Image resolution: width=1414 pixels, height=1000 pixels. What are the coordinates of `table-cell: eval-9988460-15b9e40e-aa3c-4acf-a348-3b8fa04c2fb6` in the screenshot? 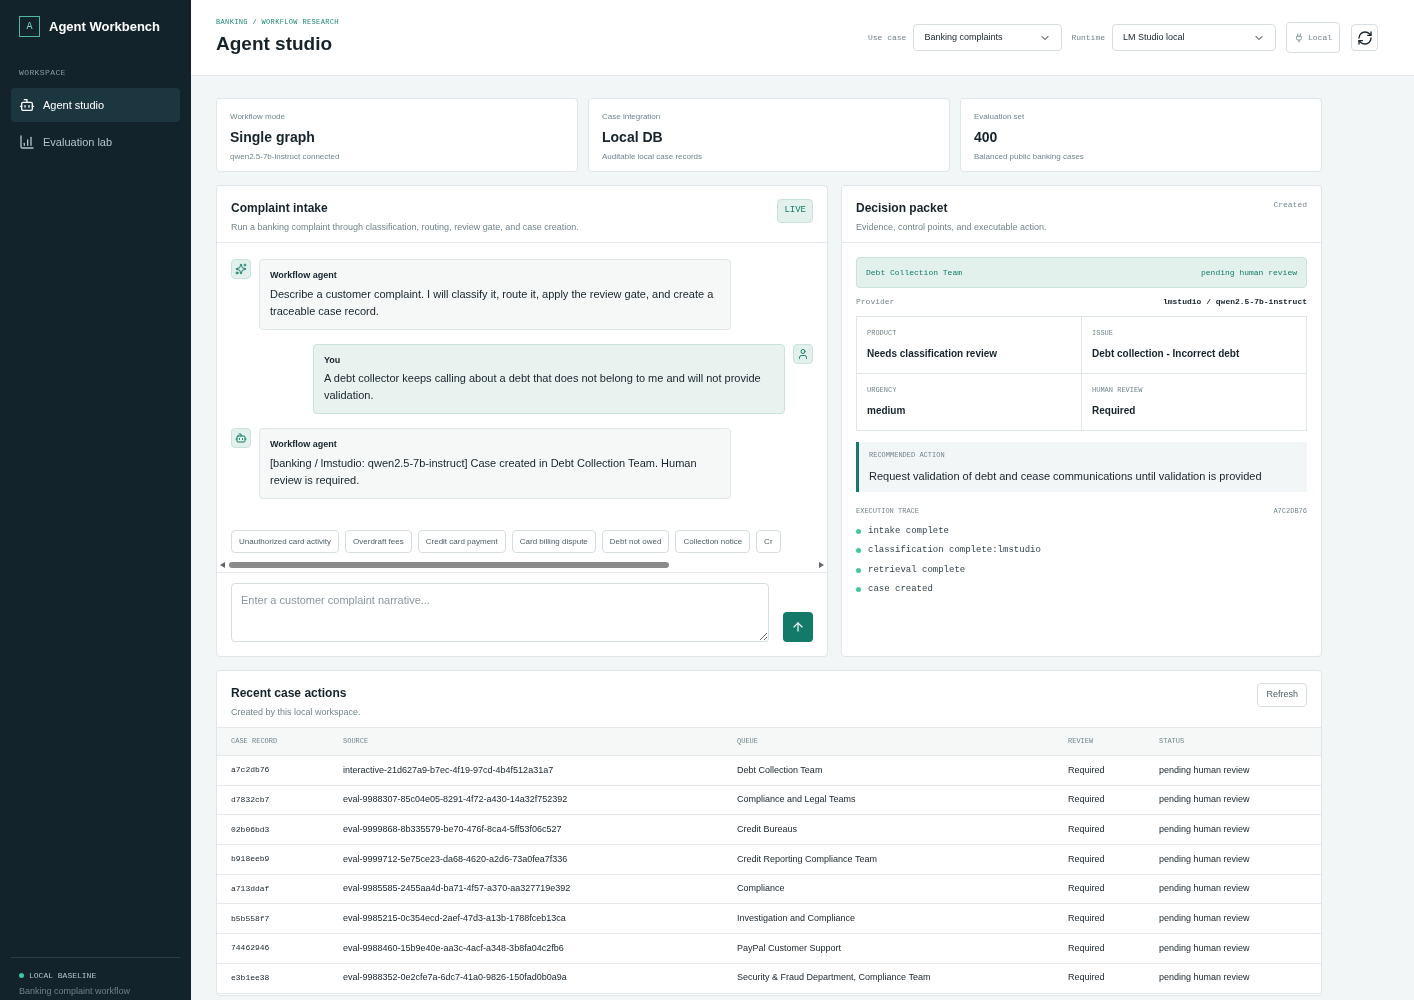 It's located at (540, 948).